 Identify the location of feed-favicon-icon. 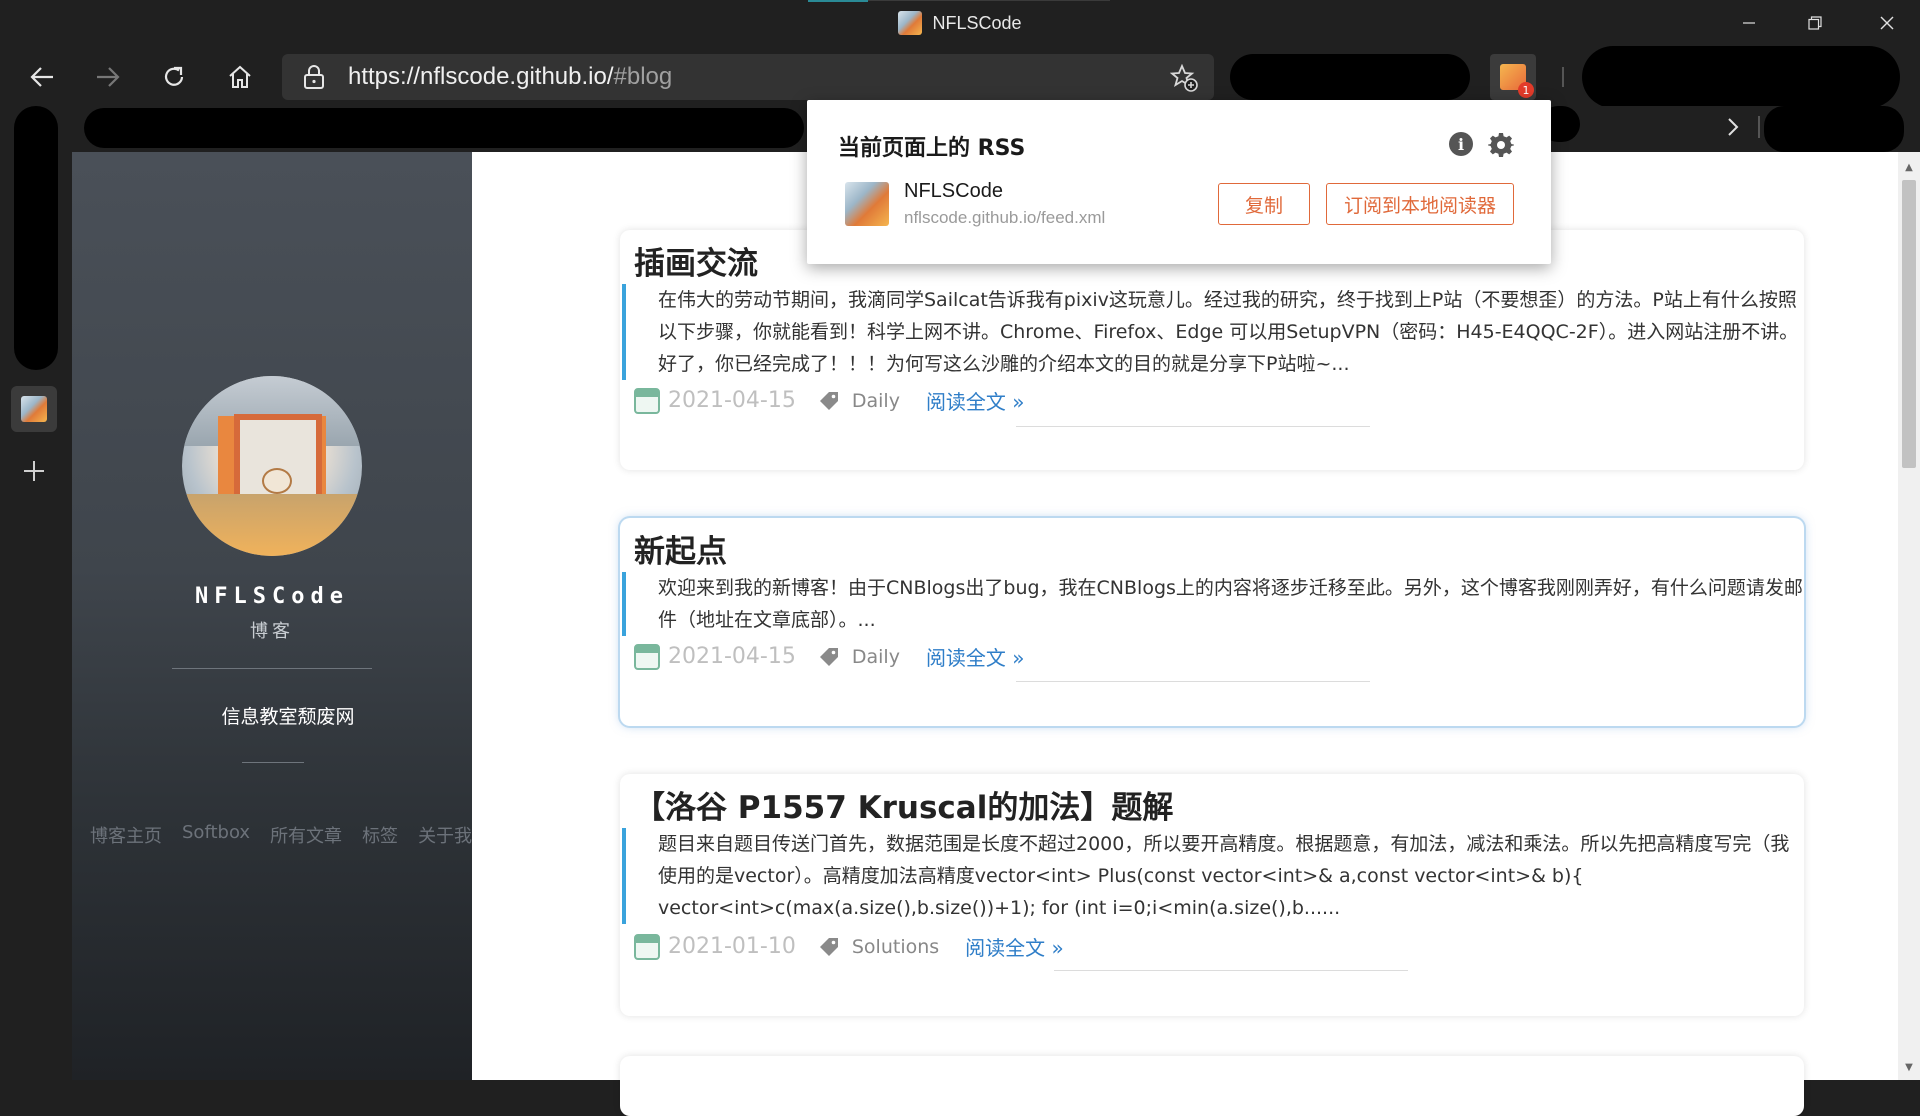
(867, 204).